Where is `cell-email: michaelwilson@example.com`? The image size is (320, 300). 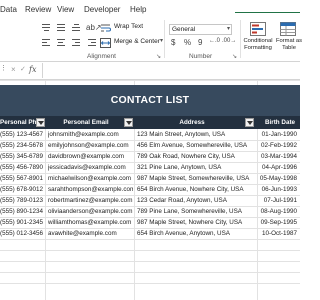
cell-email: michaelwilson@example.com is located at coordinates (90, 178).